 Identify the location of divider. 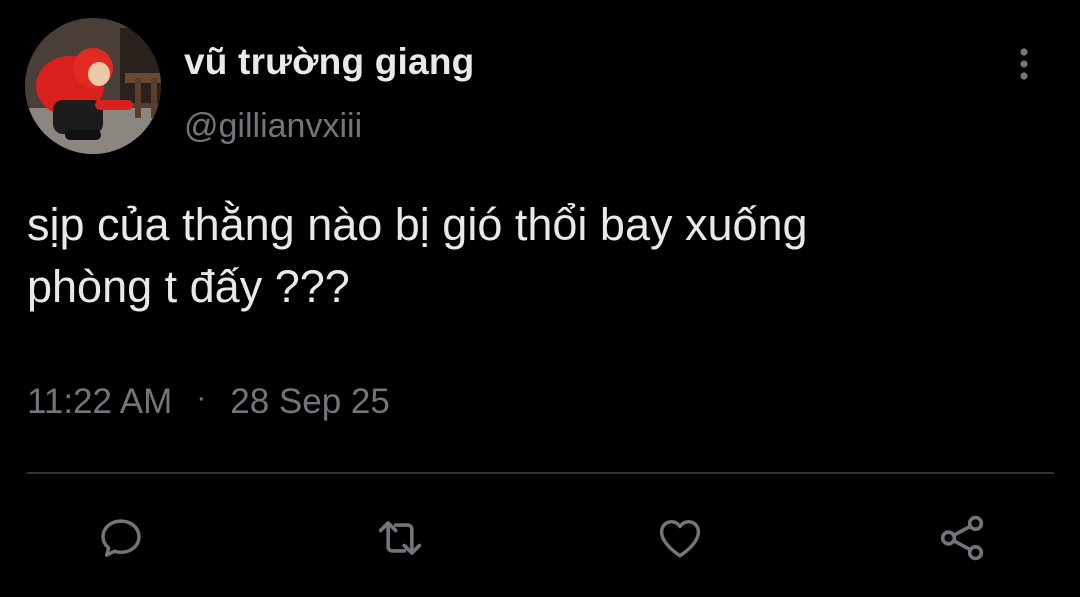
(540, 473).